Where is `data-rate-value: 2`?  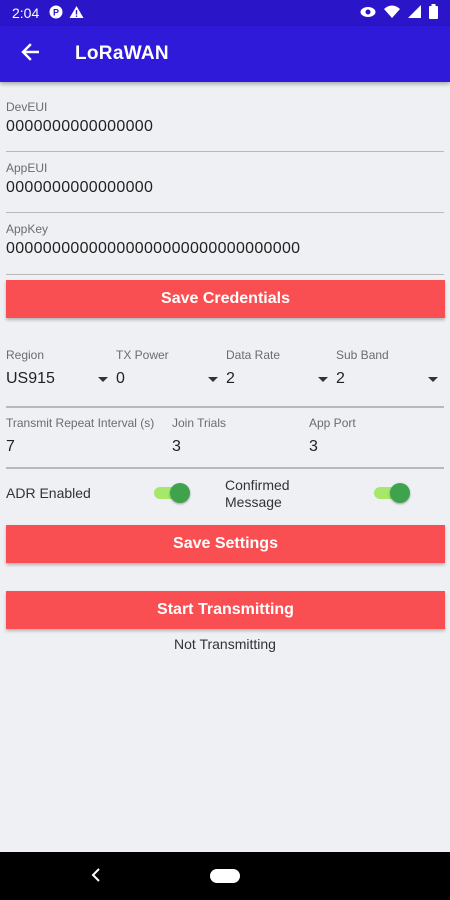
data-rate-value: 2 is located at coordinates (230, 378).